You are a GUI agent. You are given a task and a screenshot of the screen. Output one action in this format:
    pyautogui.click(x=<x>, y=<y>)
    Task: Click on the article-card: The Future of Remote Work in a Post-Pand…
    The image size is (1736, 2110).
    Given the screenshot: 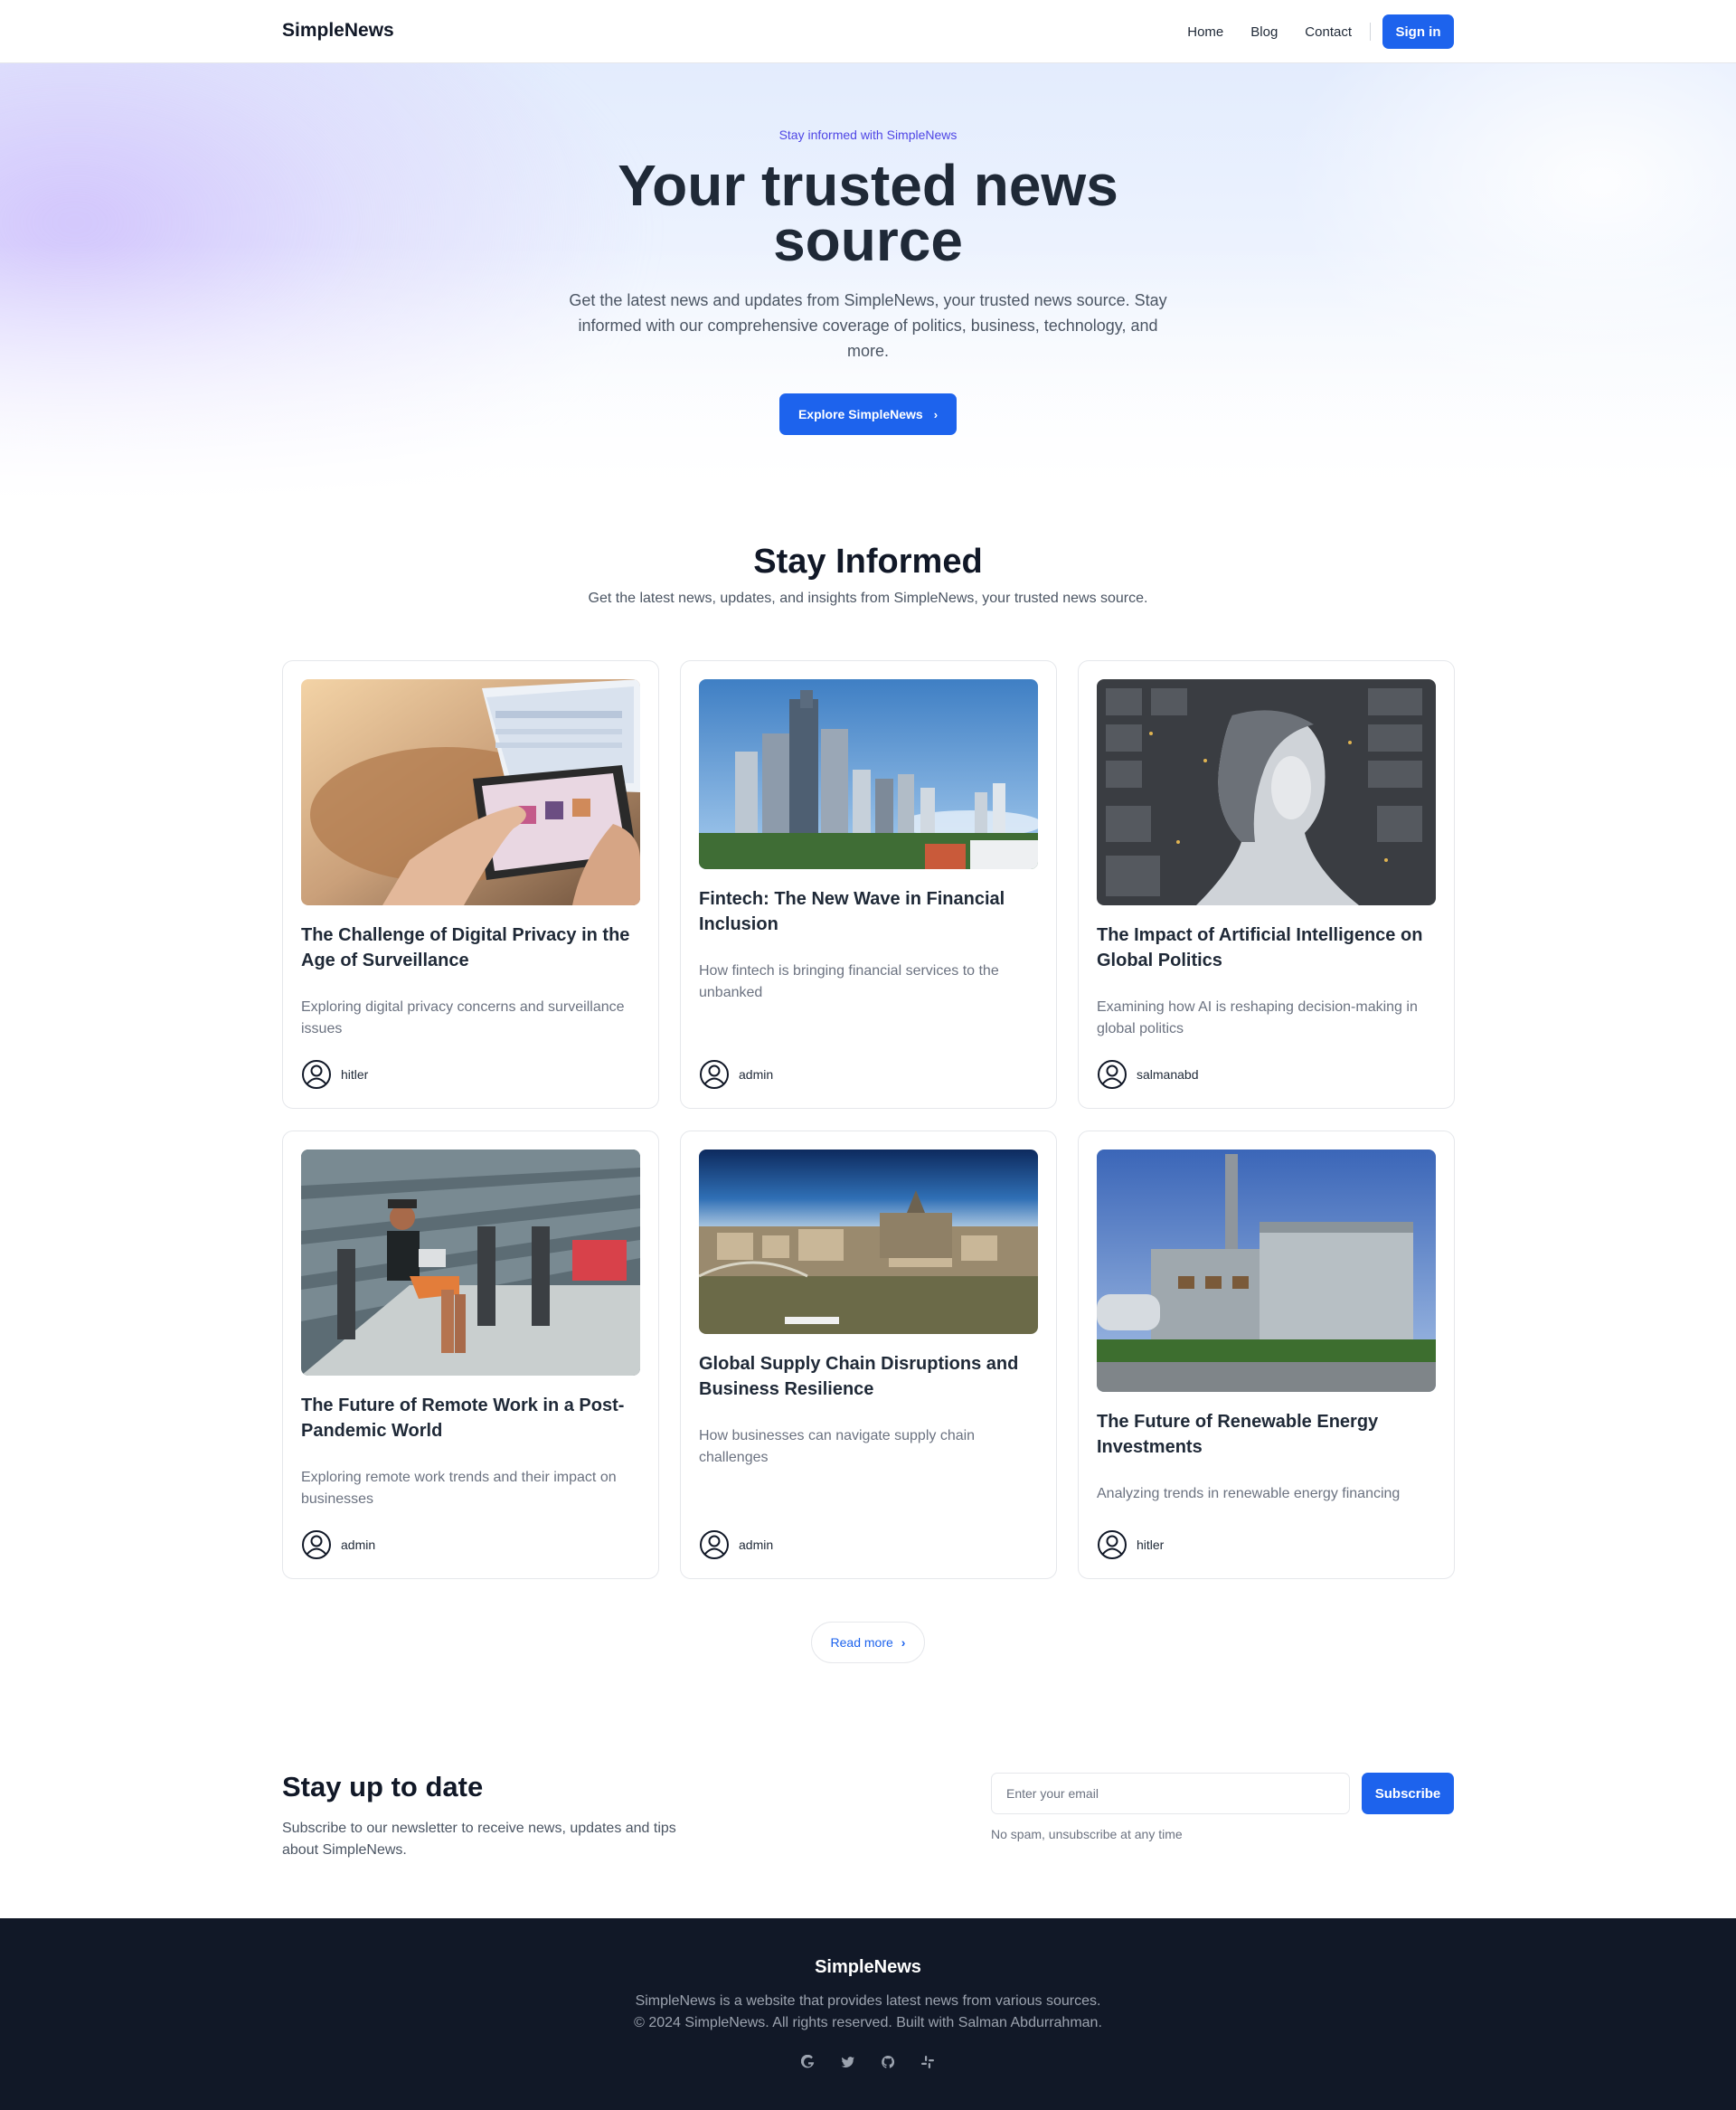 What is the action you would take?
    pyautogui.click(x=470, y=1355)
    